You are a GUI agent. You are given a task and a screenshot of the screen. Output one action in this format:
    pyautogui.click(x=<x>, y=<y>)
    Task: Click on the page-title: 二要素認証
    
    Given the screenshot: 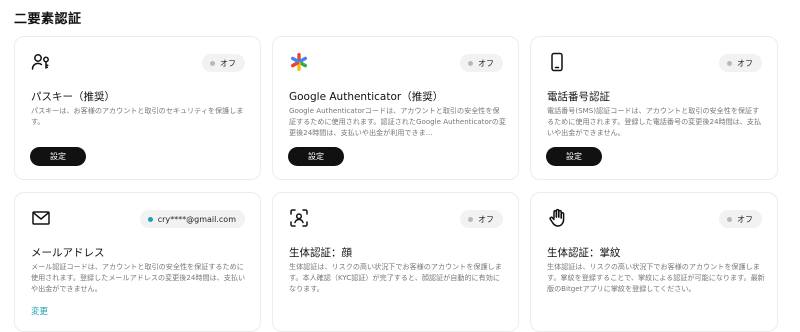 What is the action you would take?
    pyautogui.click(x=48, y=19)
    